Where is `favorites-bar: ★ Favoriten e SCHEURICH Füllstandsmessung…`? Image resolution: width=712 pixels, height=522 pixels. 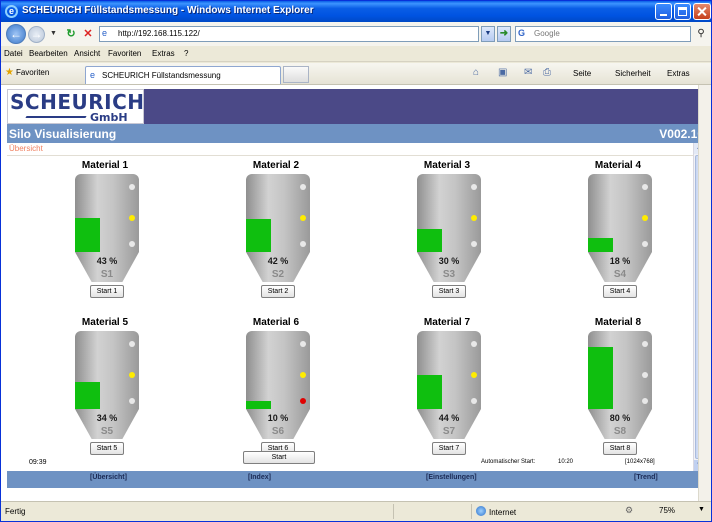 favorites-bar: ★ Favoriten e SCHEURICH Füllstandsmessung… is located at coordinates (356, 74).